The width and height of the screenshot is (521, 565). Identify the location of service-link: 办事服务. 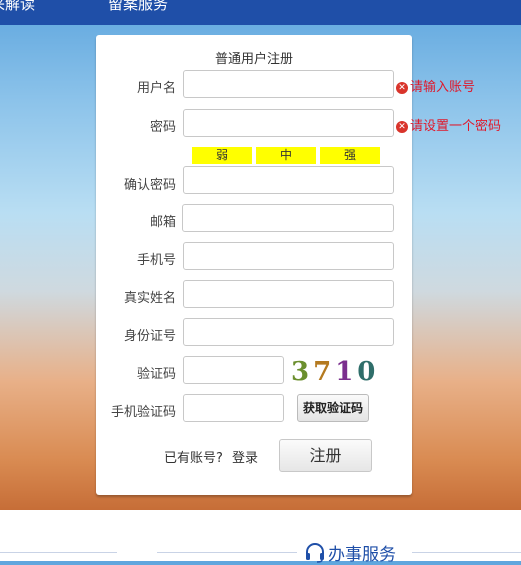
(350, 552).